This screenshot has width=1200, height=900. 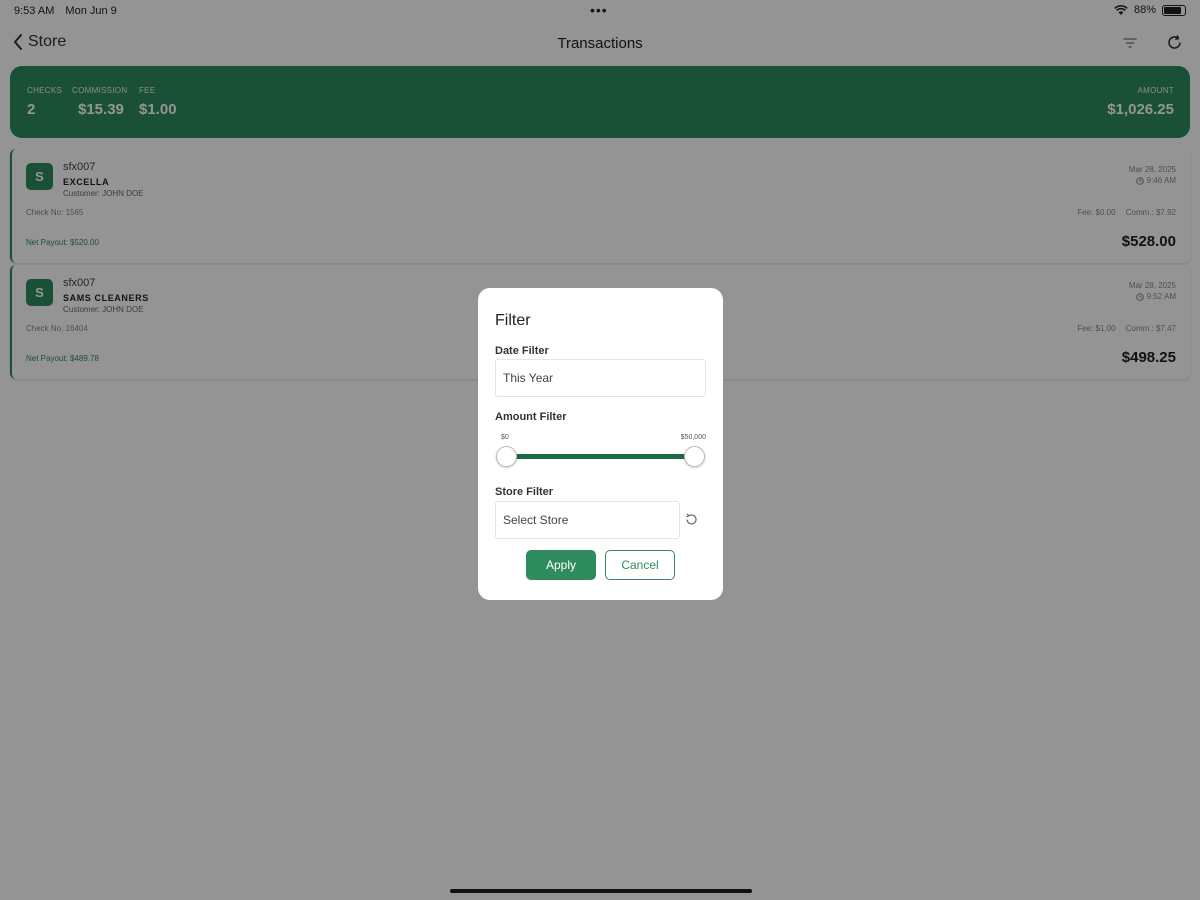 I want to click on reset-icon, so click(x=691, y=519).